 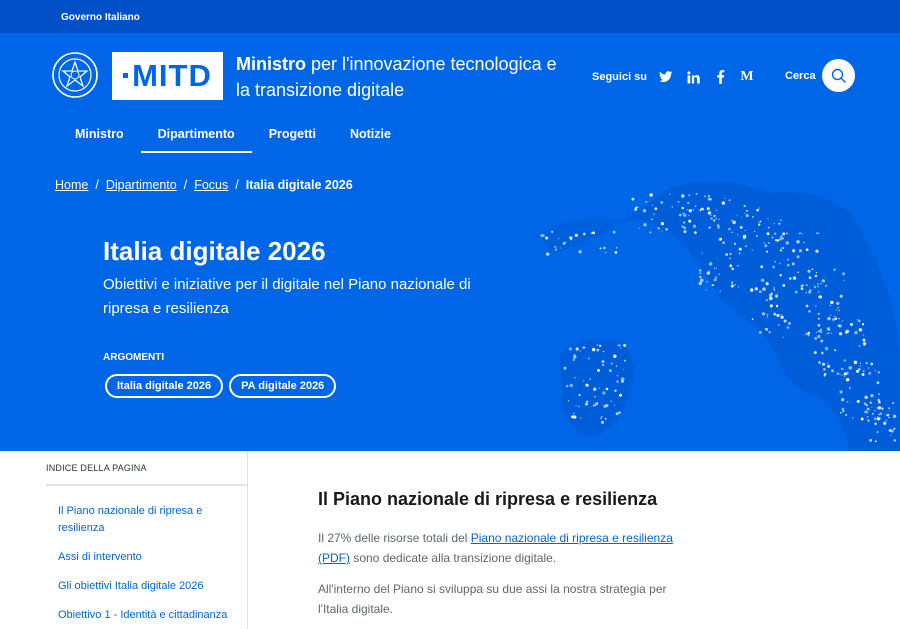 I want to click on search-label: Cerca, so click(x=800, y=76).